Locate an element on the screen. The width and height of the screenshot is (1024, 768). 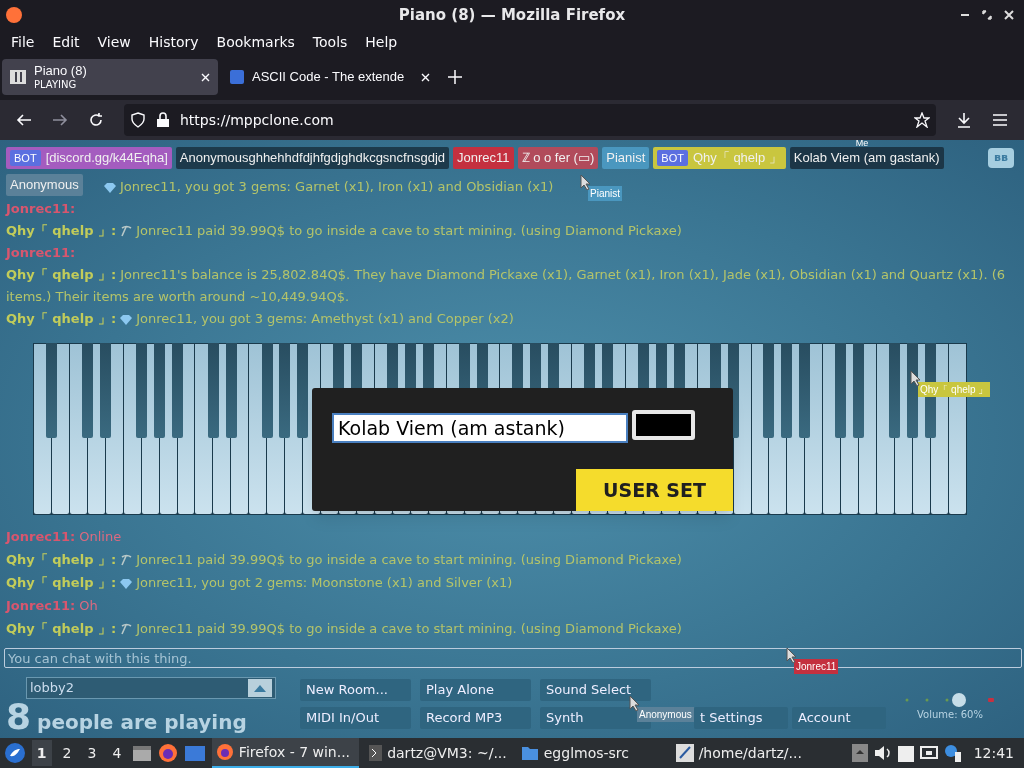
taskbar-task: egglmos-src is located at coordinates (591, 753).